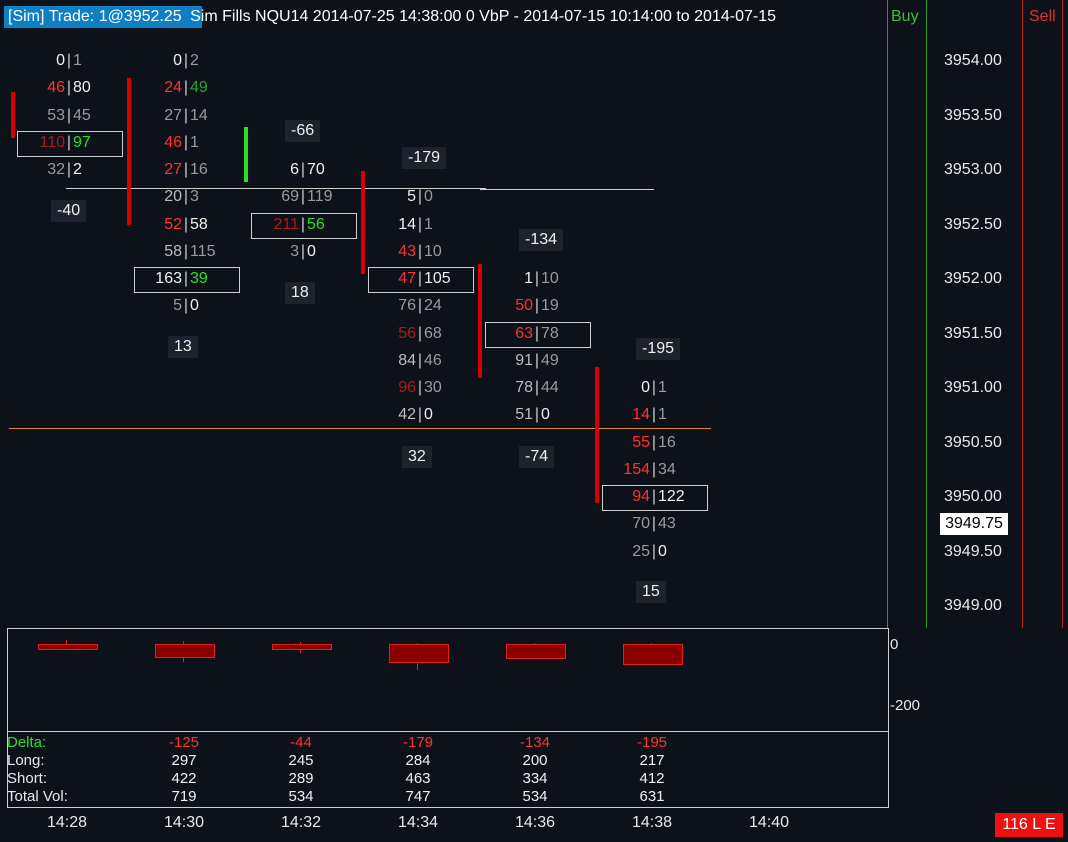 The width and height of the screenshot is (1068, 842). What do you see at coordinates (194, 305) in the screenshot?
I see `ask-volume: 0` at bounding box center [194, 305].